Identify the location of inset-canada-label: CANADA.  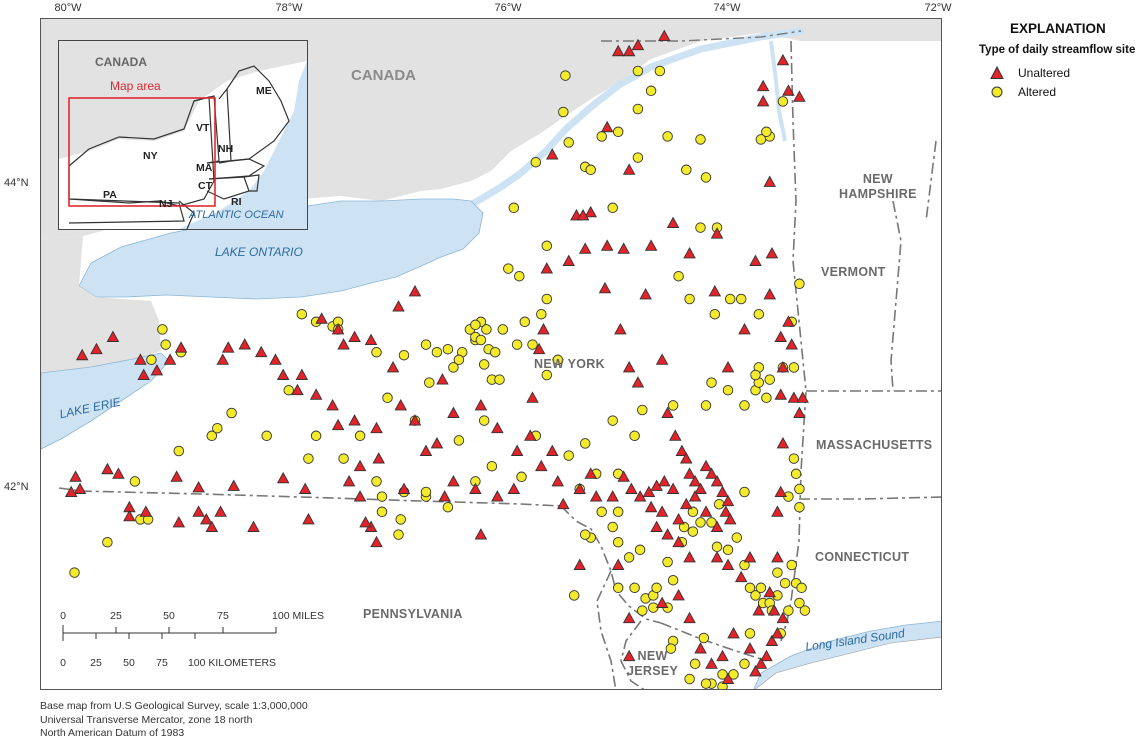
(121, 62).